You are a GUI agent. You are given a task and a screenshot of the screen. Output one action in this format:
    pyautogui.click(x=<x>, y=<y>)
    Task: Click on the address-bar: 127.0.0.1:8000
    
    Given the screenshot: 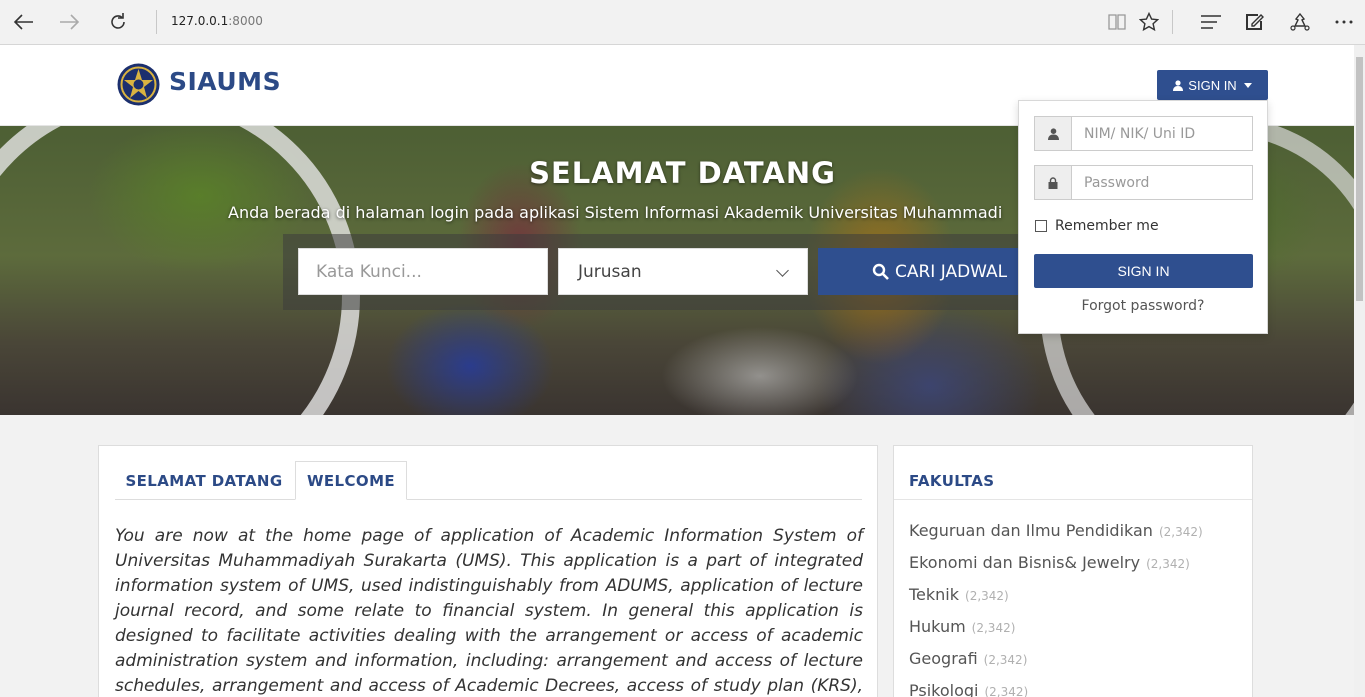 What is the action you would take?
    pyautogui.click(x=217, y=21)
    